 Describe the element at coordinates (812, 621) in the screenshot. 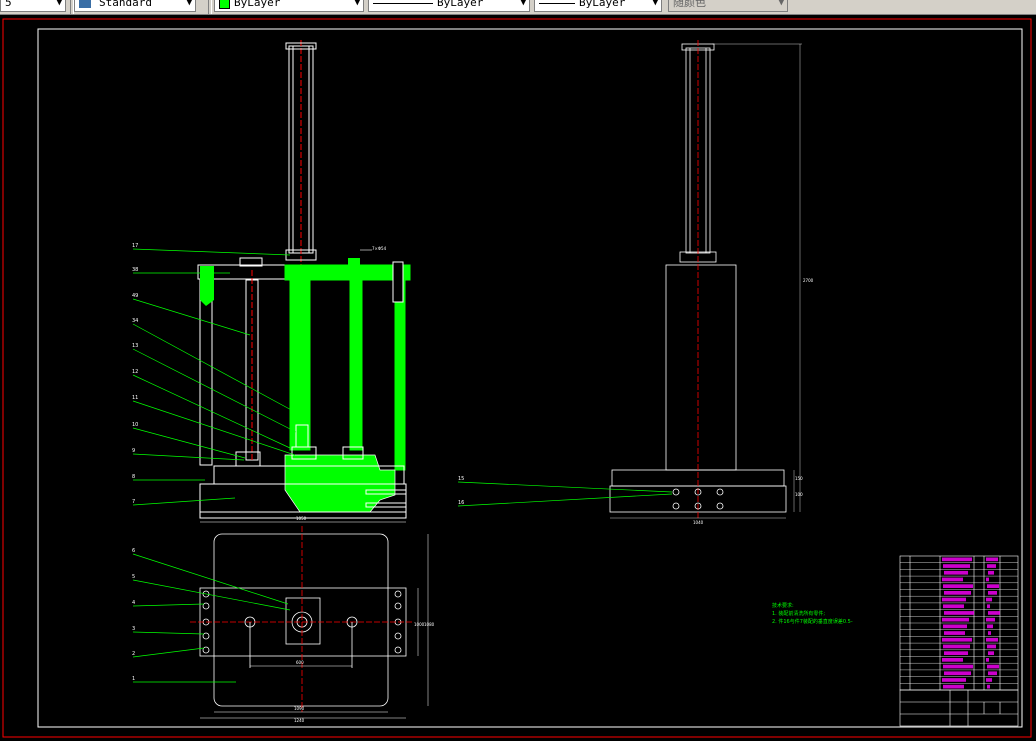

I see `tech-notes-line2: 2. 件16与件7装配的垂直度误差0.5-` at that location.